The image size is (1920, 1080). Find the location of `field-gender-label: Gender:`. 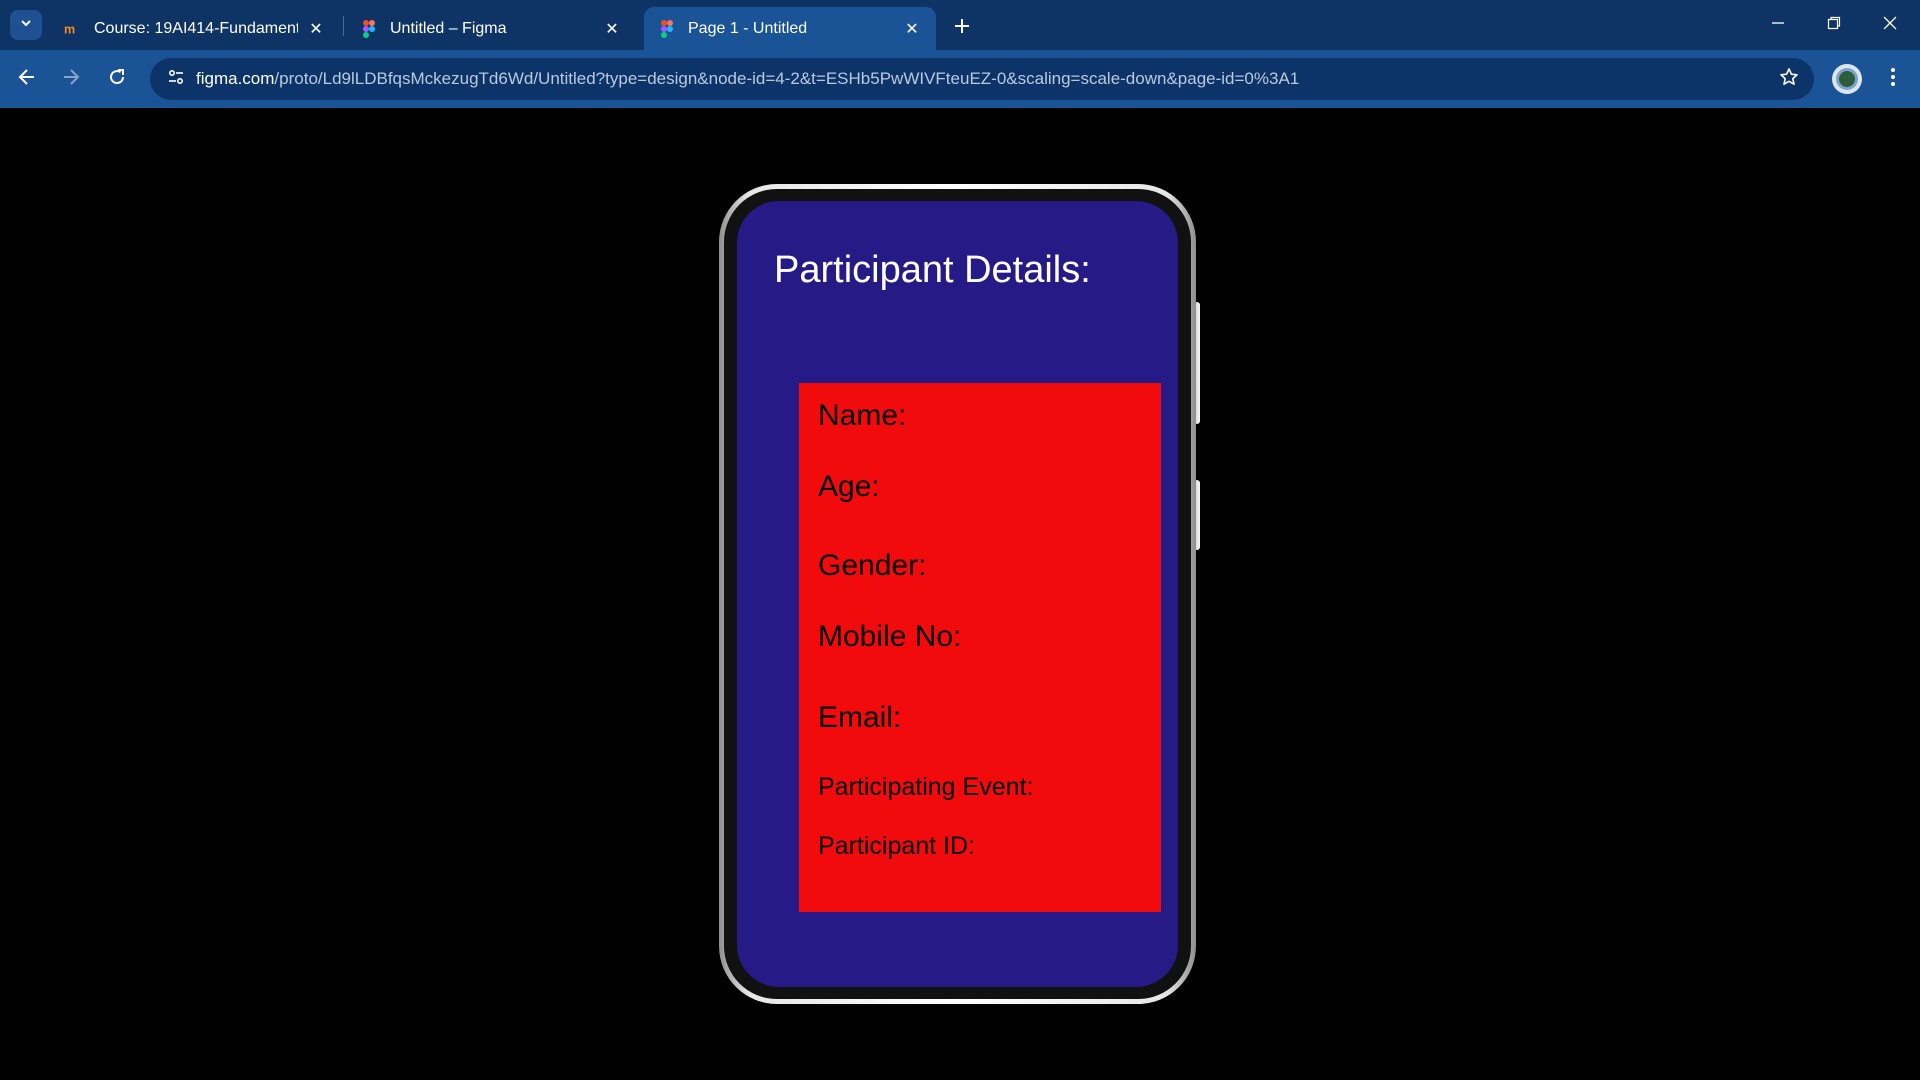

field-gender-label: Gender: is located at coordinates (872, 565).